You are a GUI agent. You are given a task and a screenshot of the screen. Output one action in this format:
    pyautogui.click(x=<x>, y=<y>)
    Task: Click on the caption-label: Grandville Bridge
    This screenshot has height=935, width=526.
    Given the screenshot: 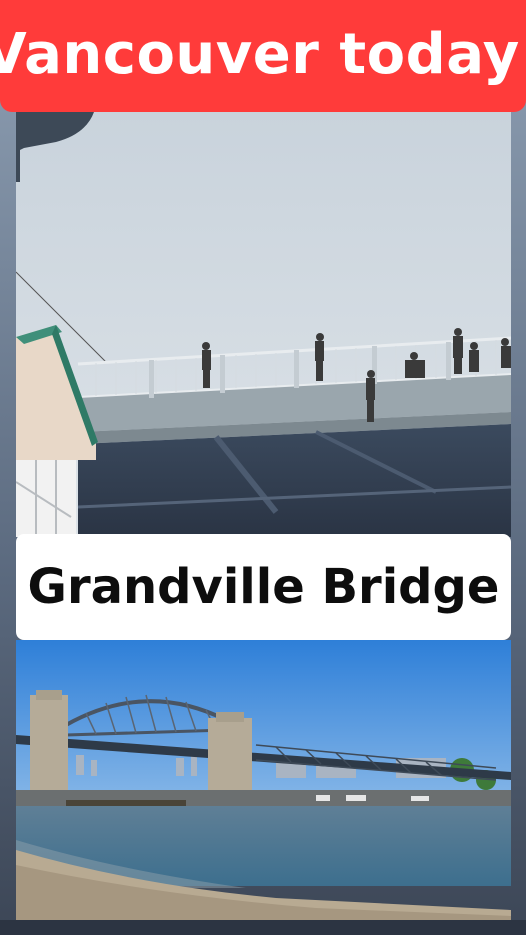 What is the action you would take?
    pyautogui.click(x=263, y=587)
    